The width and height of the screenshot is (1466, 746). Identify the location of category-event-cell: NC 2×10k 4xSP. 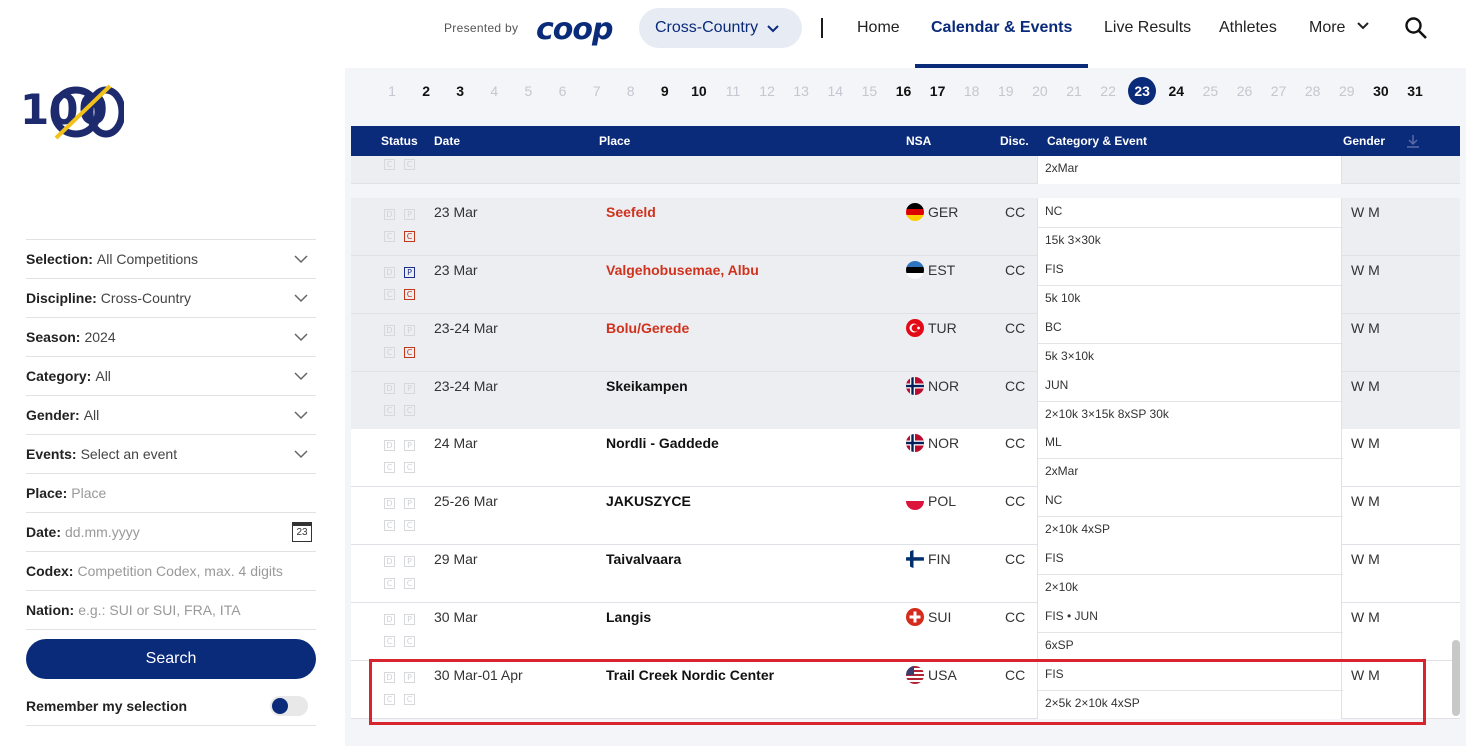
(1190, 516).